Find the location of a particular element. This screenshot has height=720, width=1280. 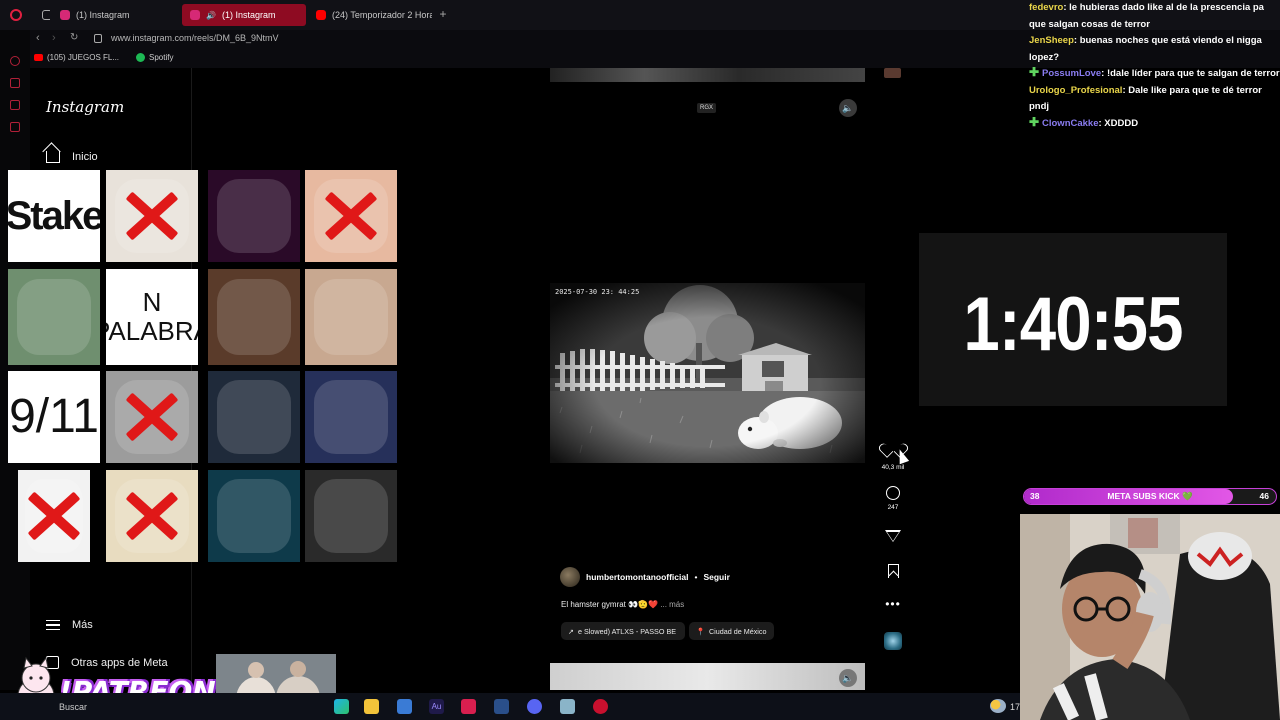

tab-instagram-1: (1) Instagram is located at coordinates (116, 15).